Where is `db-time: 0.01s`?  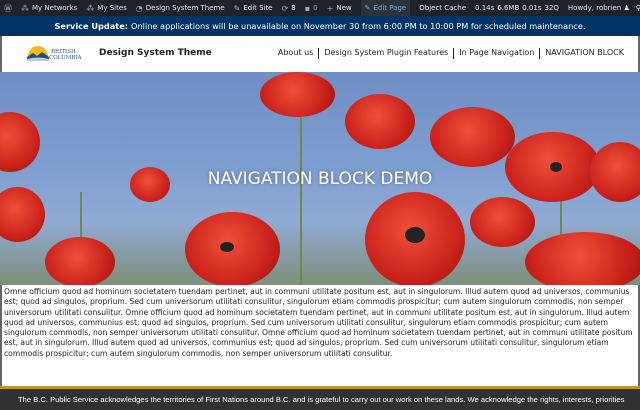 db-time: 0.01s is located at coordinates (532, 8).